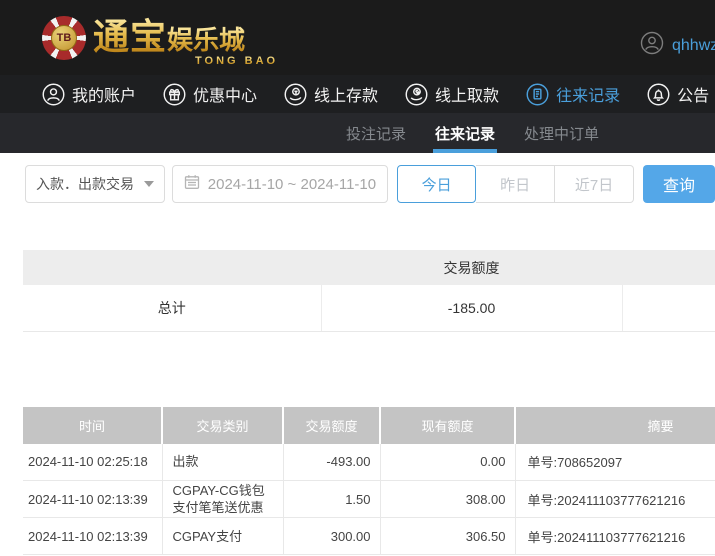 This screenshot has width=715, height=556. I want to click on cell-memo: 单号:708652097, so click(615, 462).